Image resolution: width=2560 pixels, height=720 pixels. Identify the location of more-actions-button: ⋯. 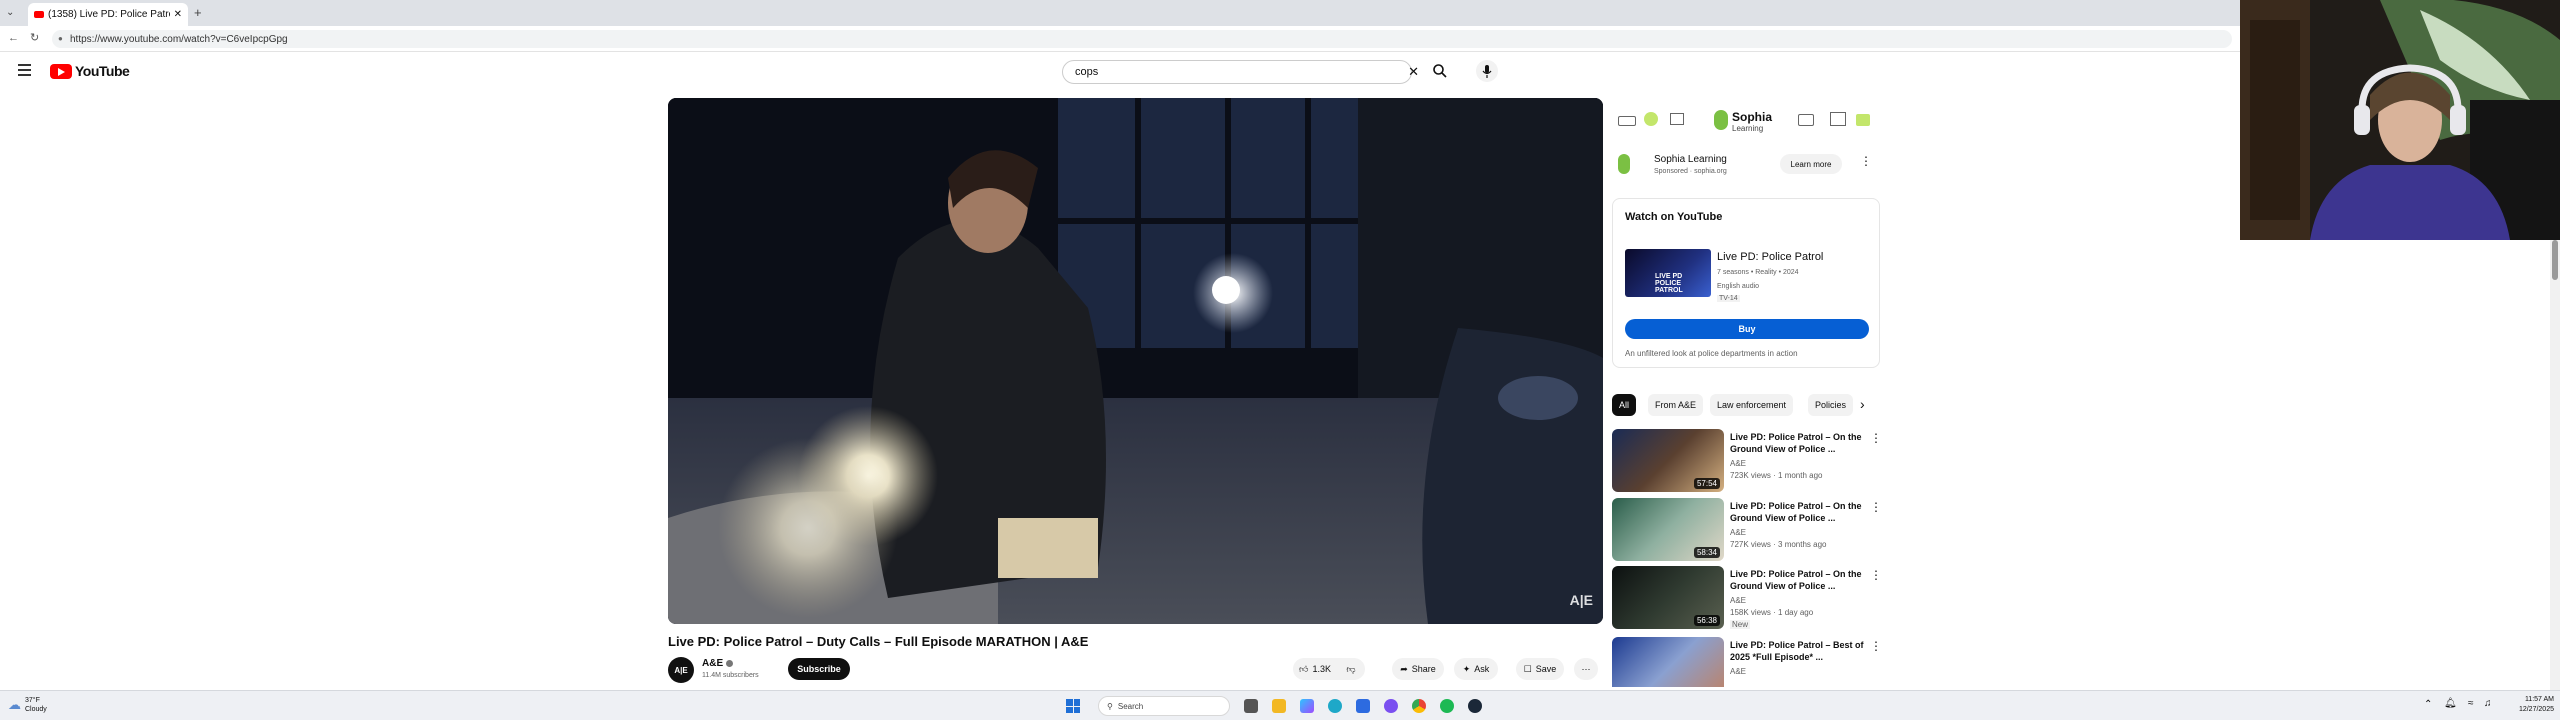
(1586, 669).